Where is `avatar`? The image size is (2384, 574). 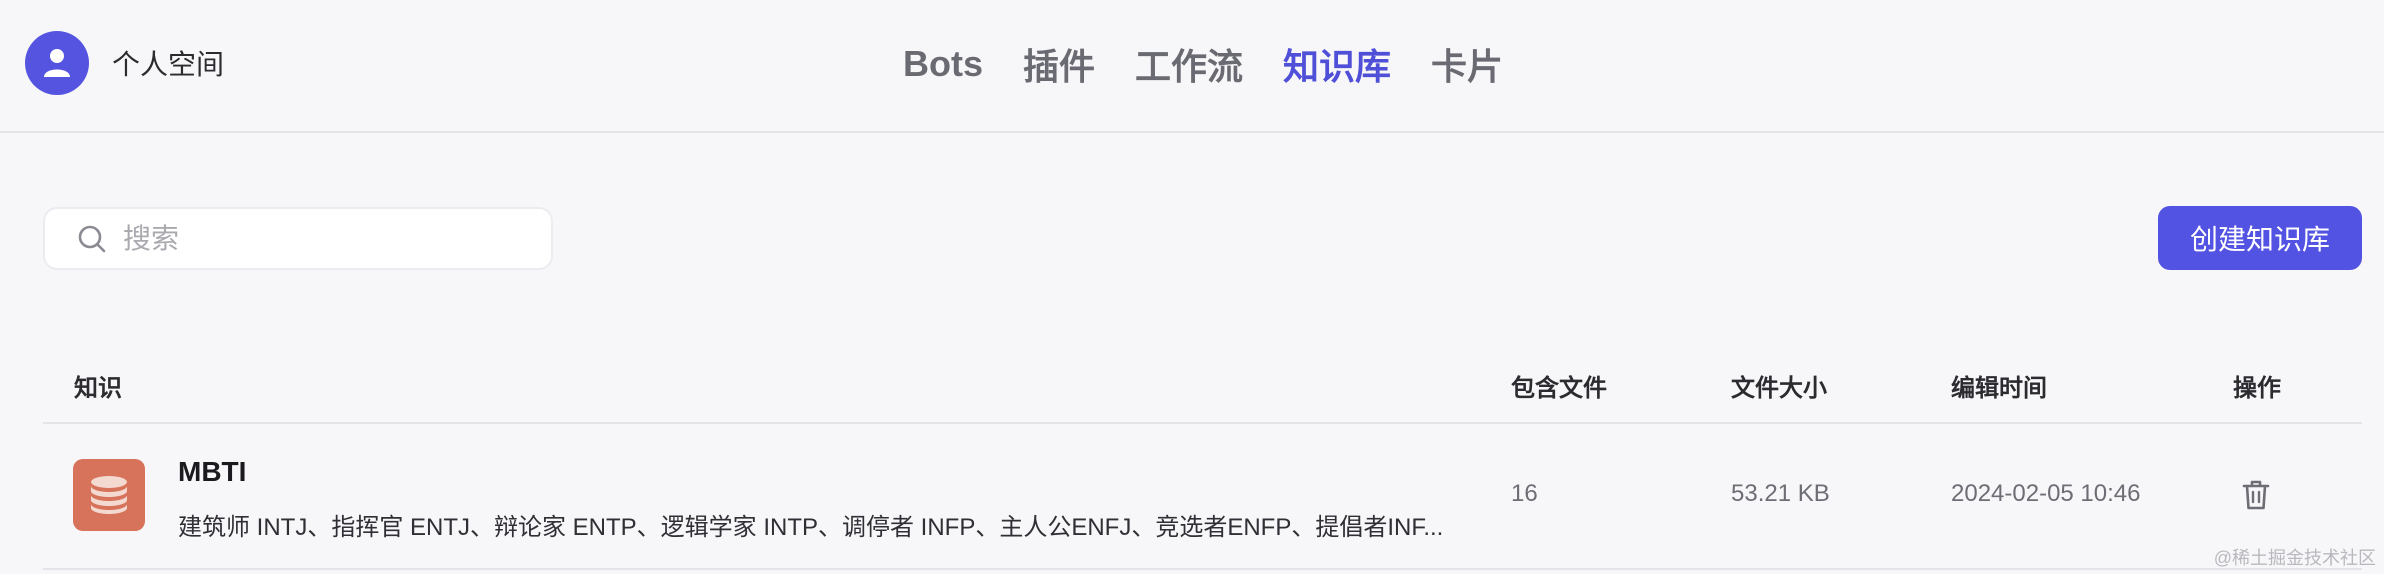 avatar is located at coordinates (57, 63).